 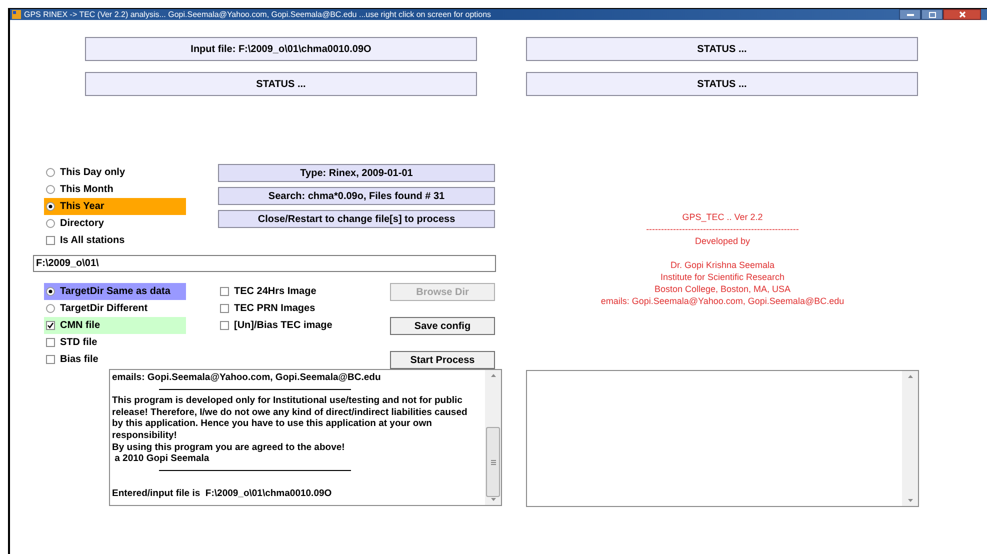 I want to click on log-line: a 2010 Gopi Seemala, so click(x=162, y=459).